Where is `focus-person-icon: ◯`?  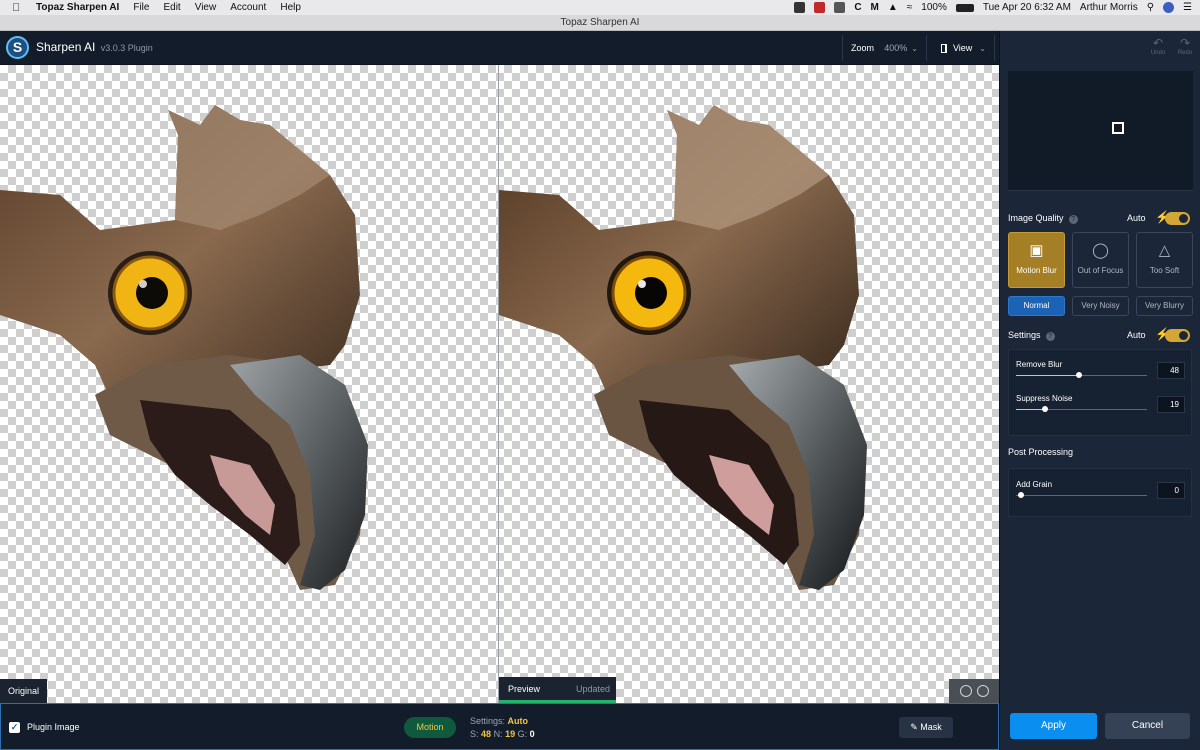 focus-person-icon: ◯ is located at coordinates (1100, 250).